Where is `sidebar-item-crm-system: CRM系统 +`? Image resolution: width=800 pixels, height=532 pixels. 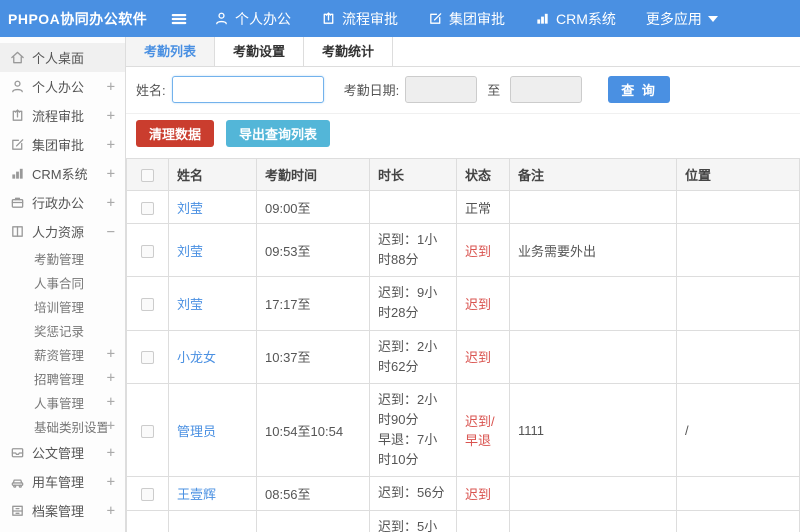 sidebar-item-crm-system: CRM系统 + is located at coordinates (62, 173).